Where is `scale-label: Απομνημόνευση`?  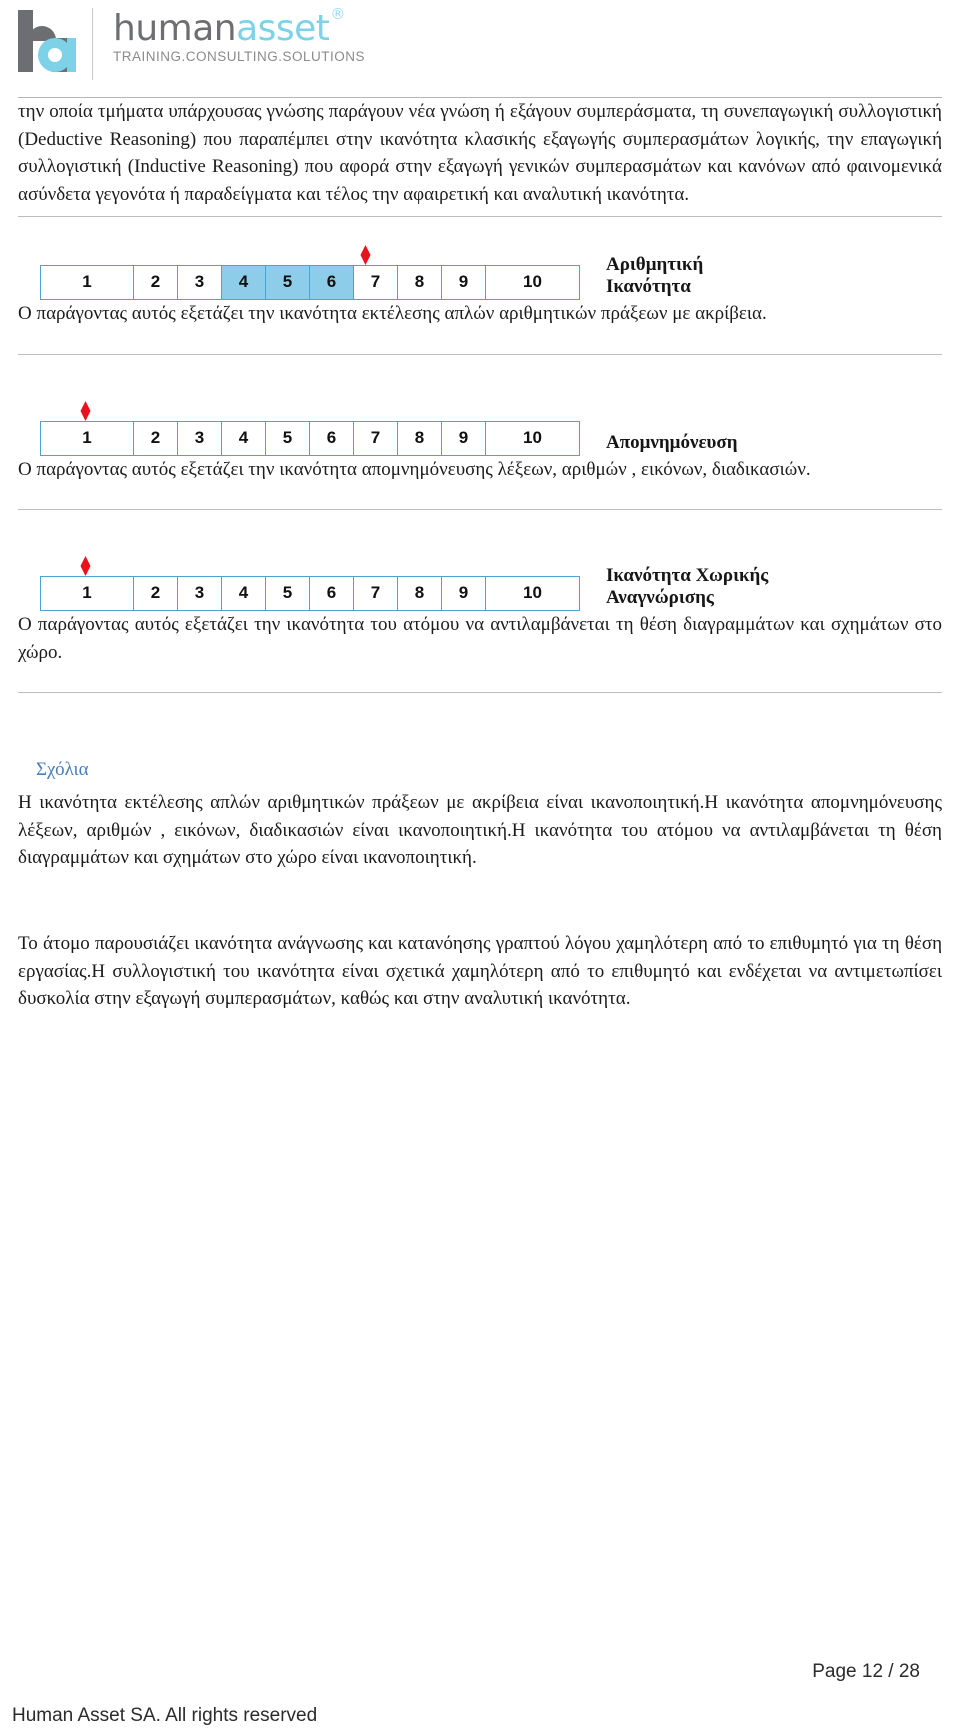 scale-label: Απομνημόνευση is located at coordinates (672, 442).